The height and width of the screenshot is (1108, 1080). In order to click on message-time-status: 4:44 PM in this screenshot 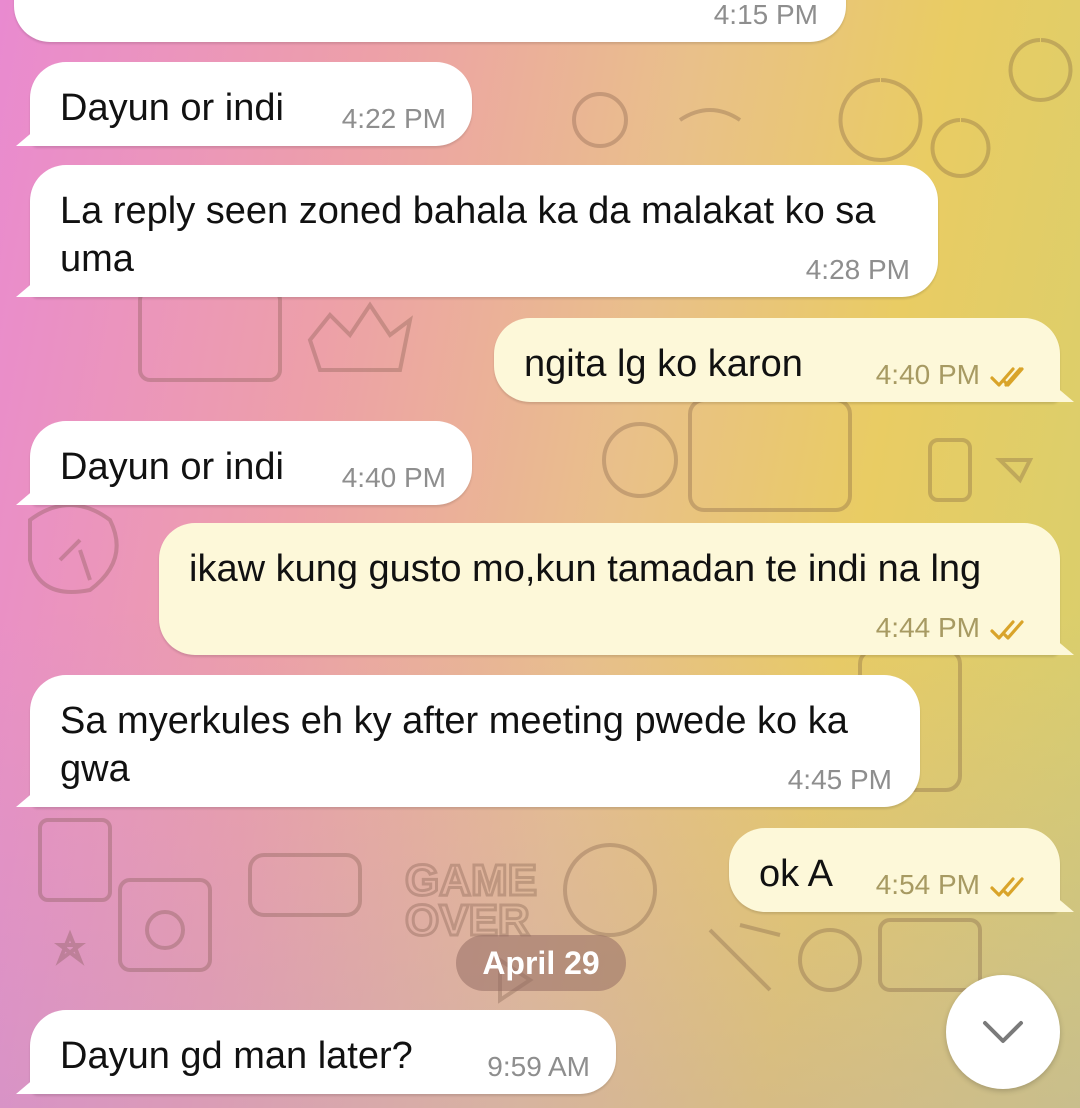, I will do `click(954, 628)`.